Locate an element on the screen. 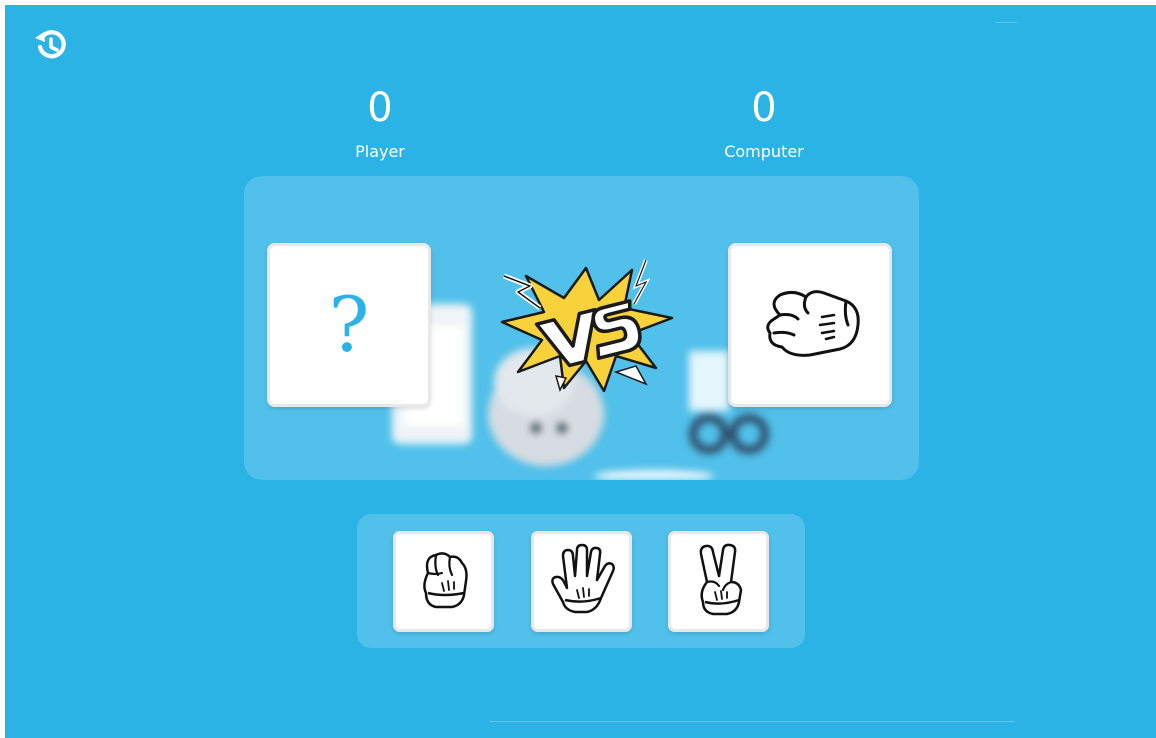  player-score: 0 Player is located at coordinates (380, 124).